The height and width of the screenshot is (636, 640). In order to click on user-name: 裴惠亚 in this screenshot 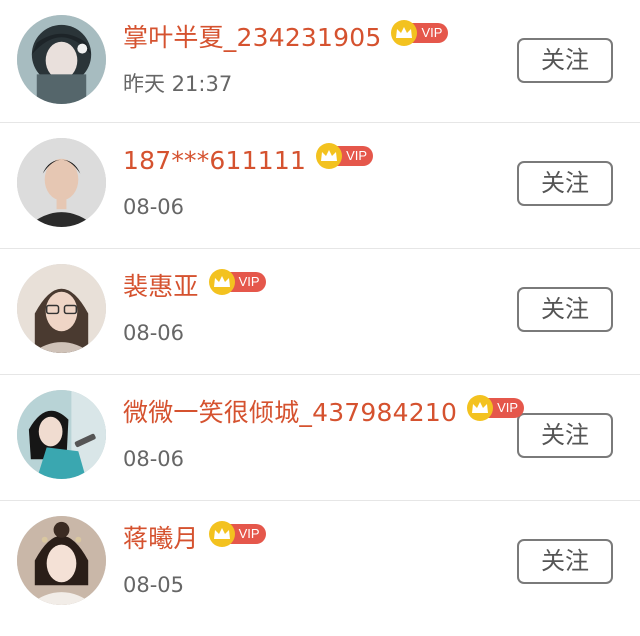, I will do `click(161, 287)`.